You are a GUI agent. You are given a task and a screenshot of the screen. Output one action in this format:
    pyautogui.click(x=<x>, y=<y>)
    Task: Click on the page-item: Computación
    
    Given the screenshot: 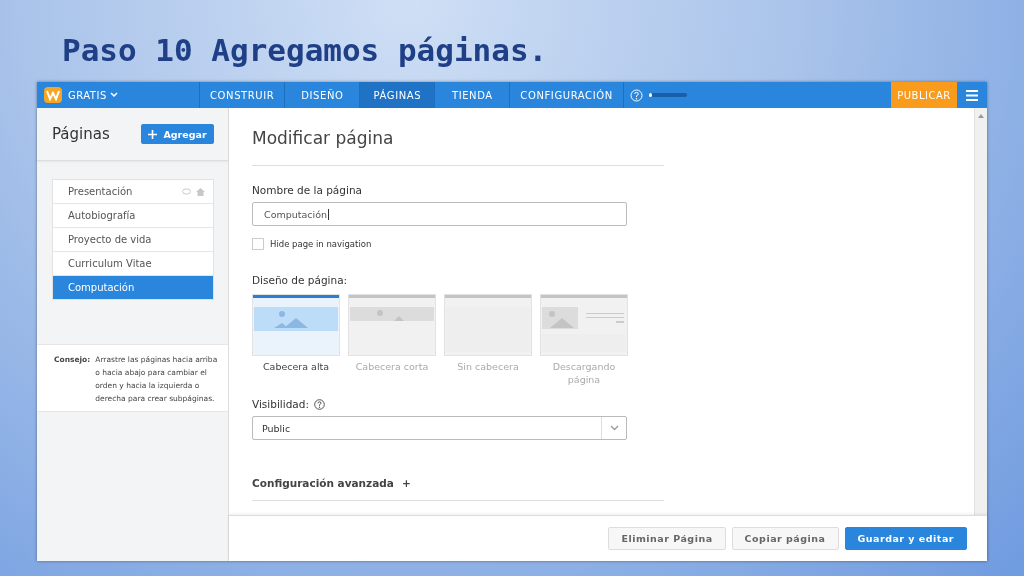 What is the action you would take?
    pyautogui.click(x=133, y=287)
    